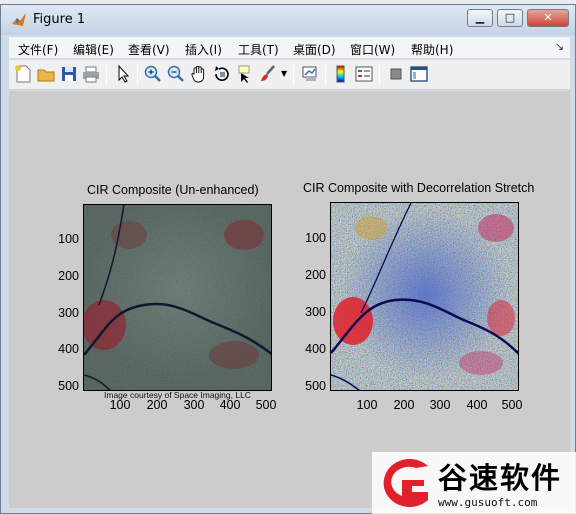 This screenshot has width=576, height=514. I want to click on left-xtick-400: 400, so click(230, 405).